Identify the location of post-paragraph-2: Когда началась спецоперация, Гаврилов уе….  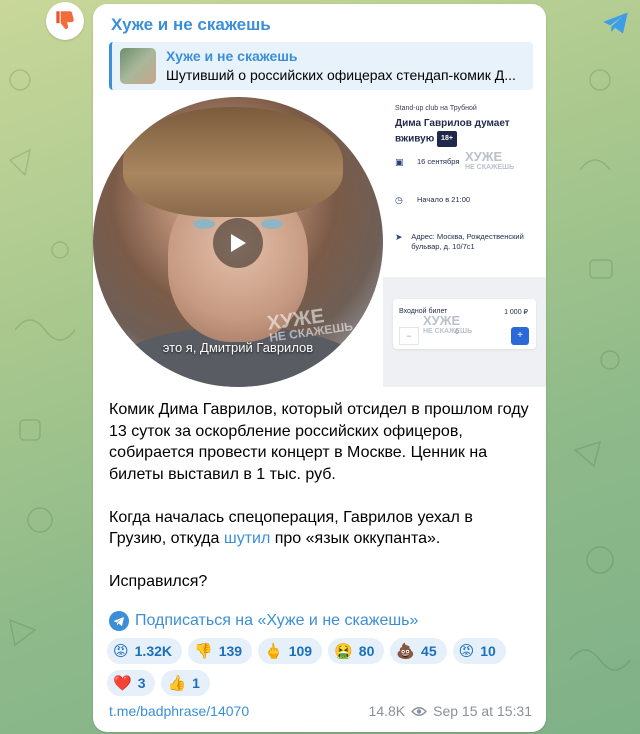
(291, 528).